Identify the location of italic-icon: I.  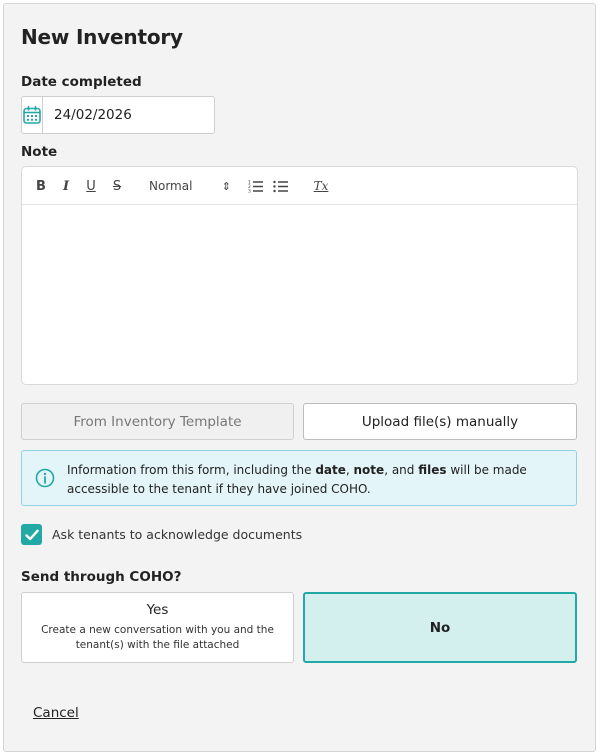
(66, 186).